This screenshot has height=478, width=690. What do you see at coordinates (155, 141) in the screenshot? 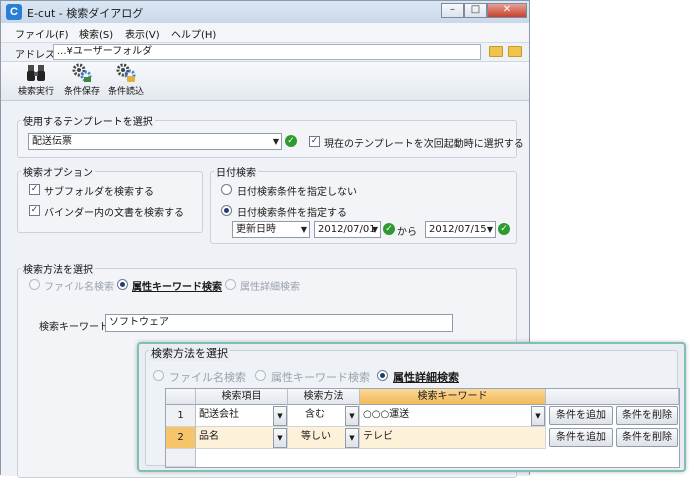
I see `template-select: 配送伝票 ▼` at bounding box center [155, 141].